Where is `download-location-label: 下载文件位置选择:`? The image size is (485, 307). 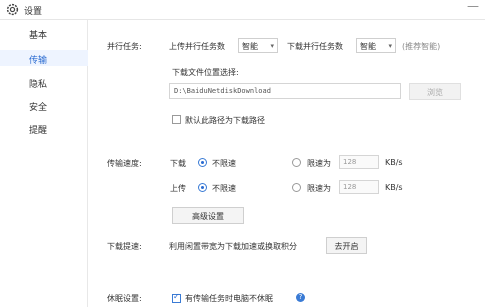
download-location-label: 下载文件位置选择: is located at coordinates (205, 72).